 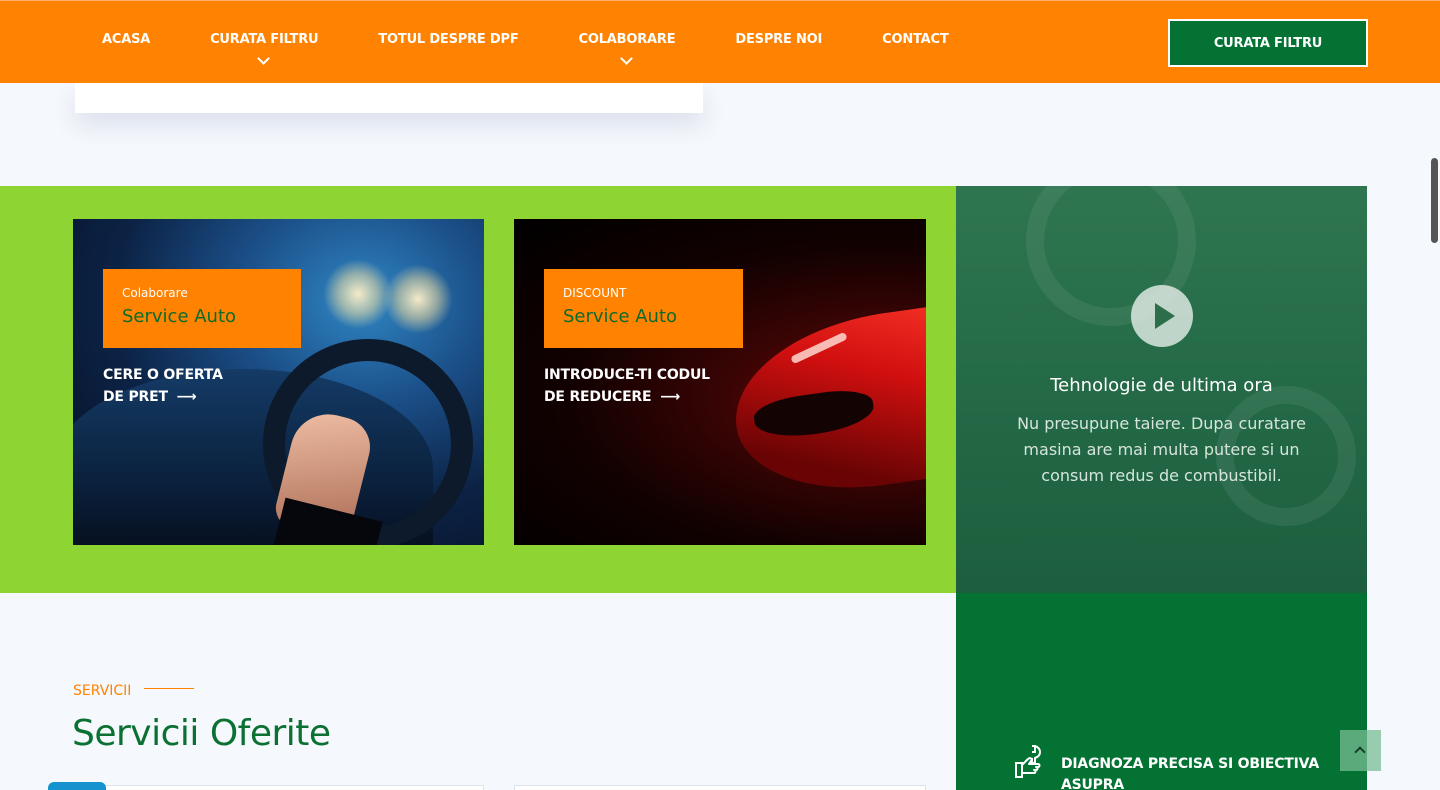 What do you see at coordinates (163, 375) in the screenshot?
I see `link-line: CERE O OFERTA` at bounding box center [163, 375].